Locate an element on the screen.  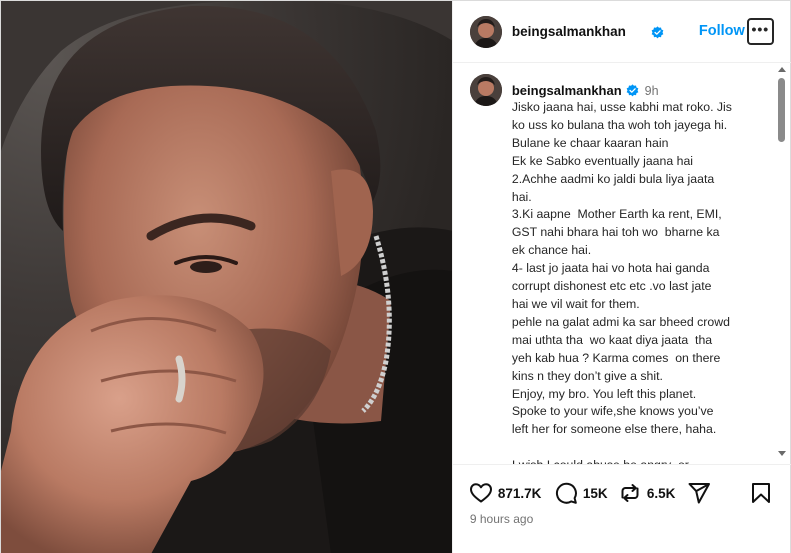
caption-line: Bulane ke chaar kaaran hain is located at coordinates (590, 142).